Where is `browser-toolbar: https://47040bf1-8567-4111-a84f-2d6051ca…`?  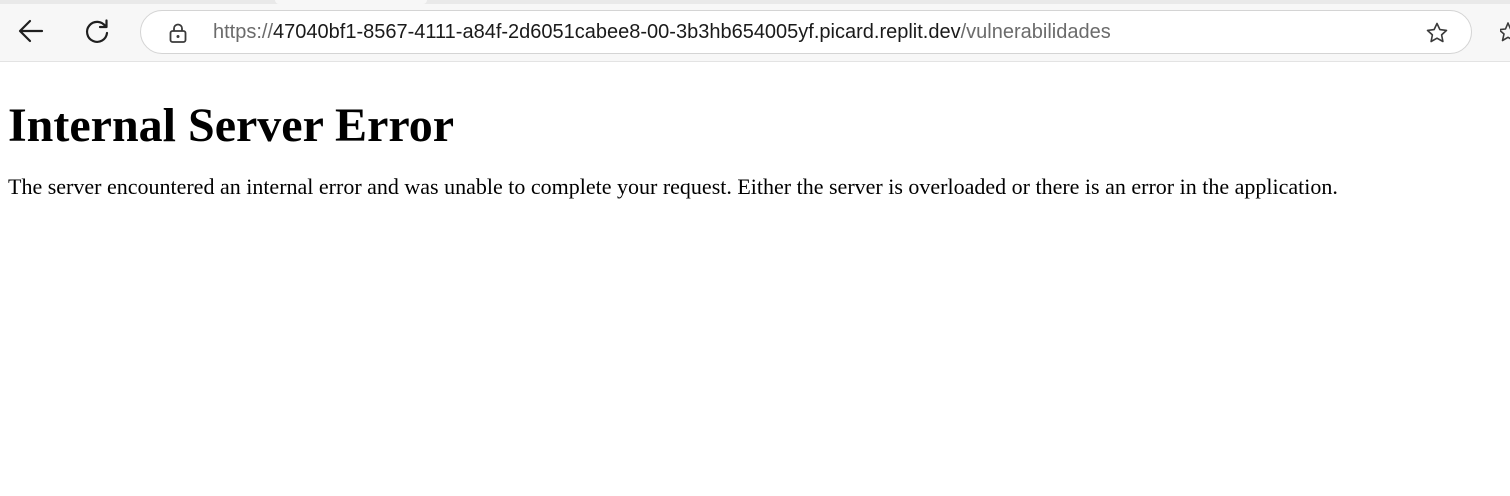 browser-toolbar: https://47040bf1-8567-4111-a84f-2d6051ca… is located at coordinates (755, 31).